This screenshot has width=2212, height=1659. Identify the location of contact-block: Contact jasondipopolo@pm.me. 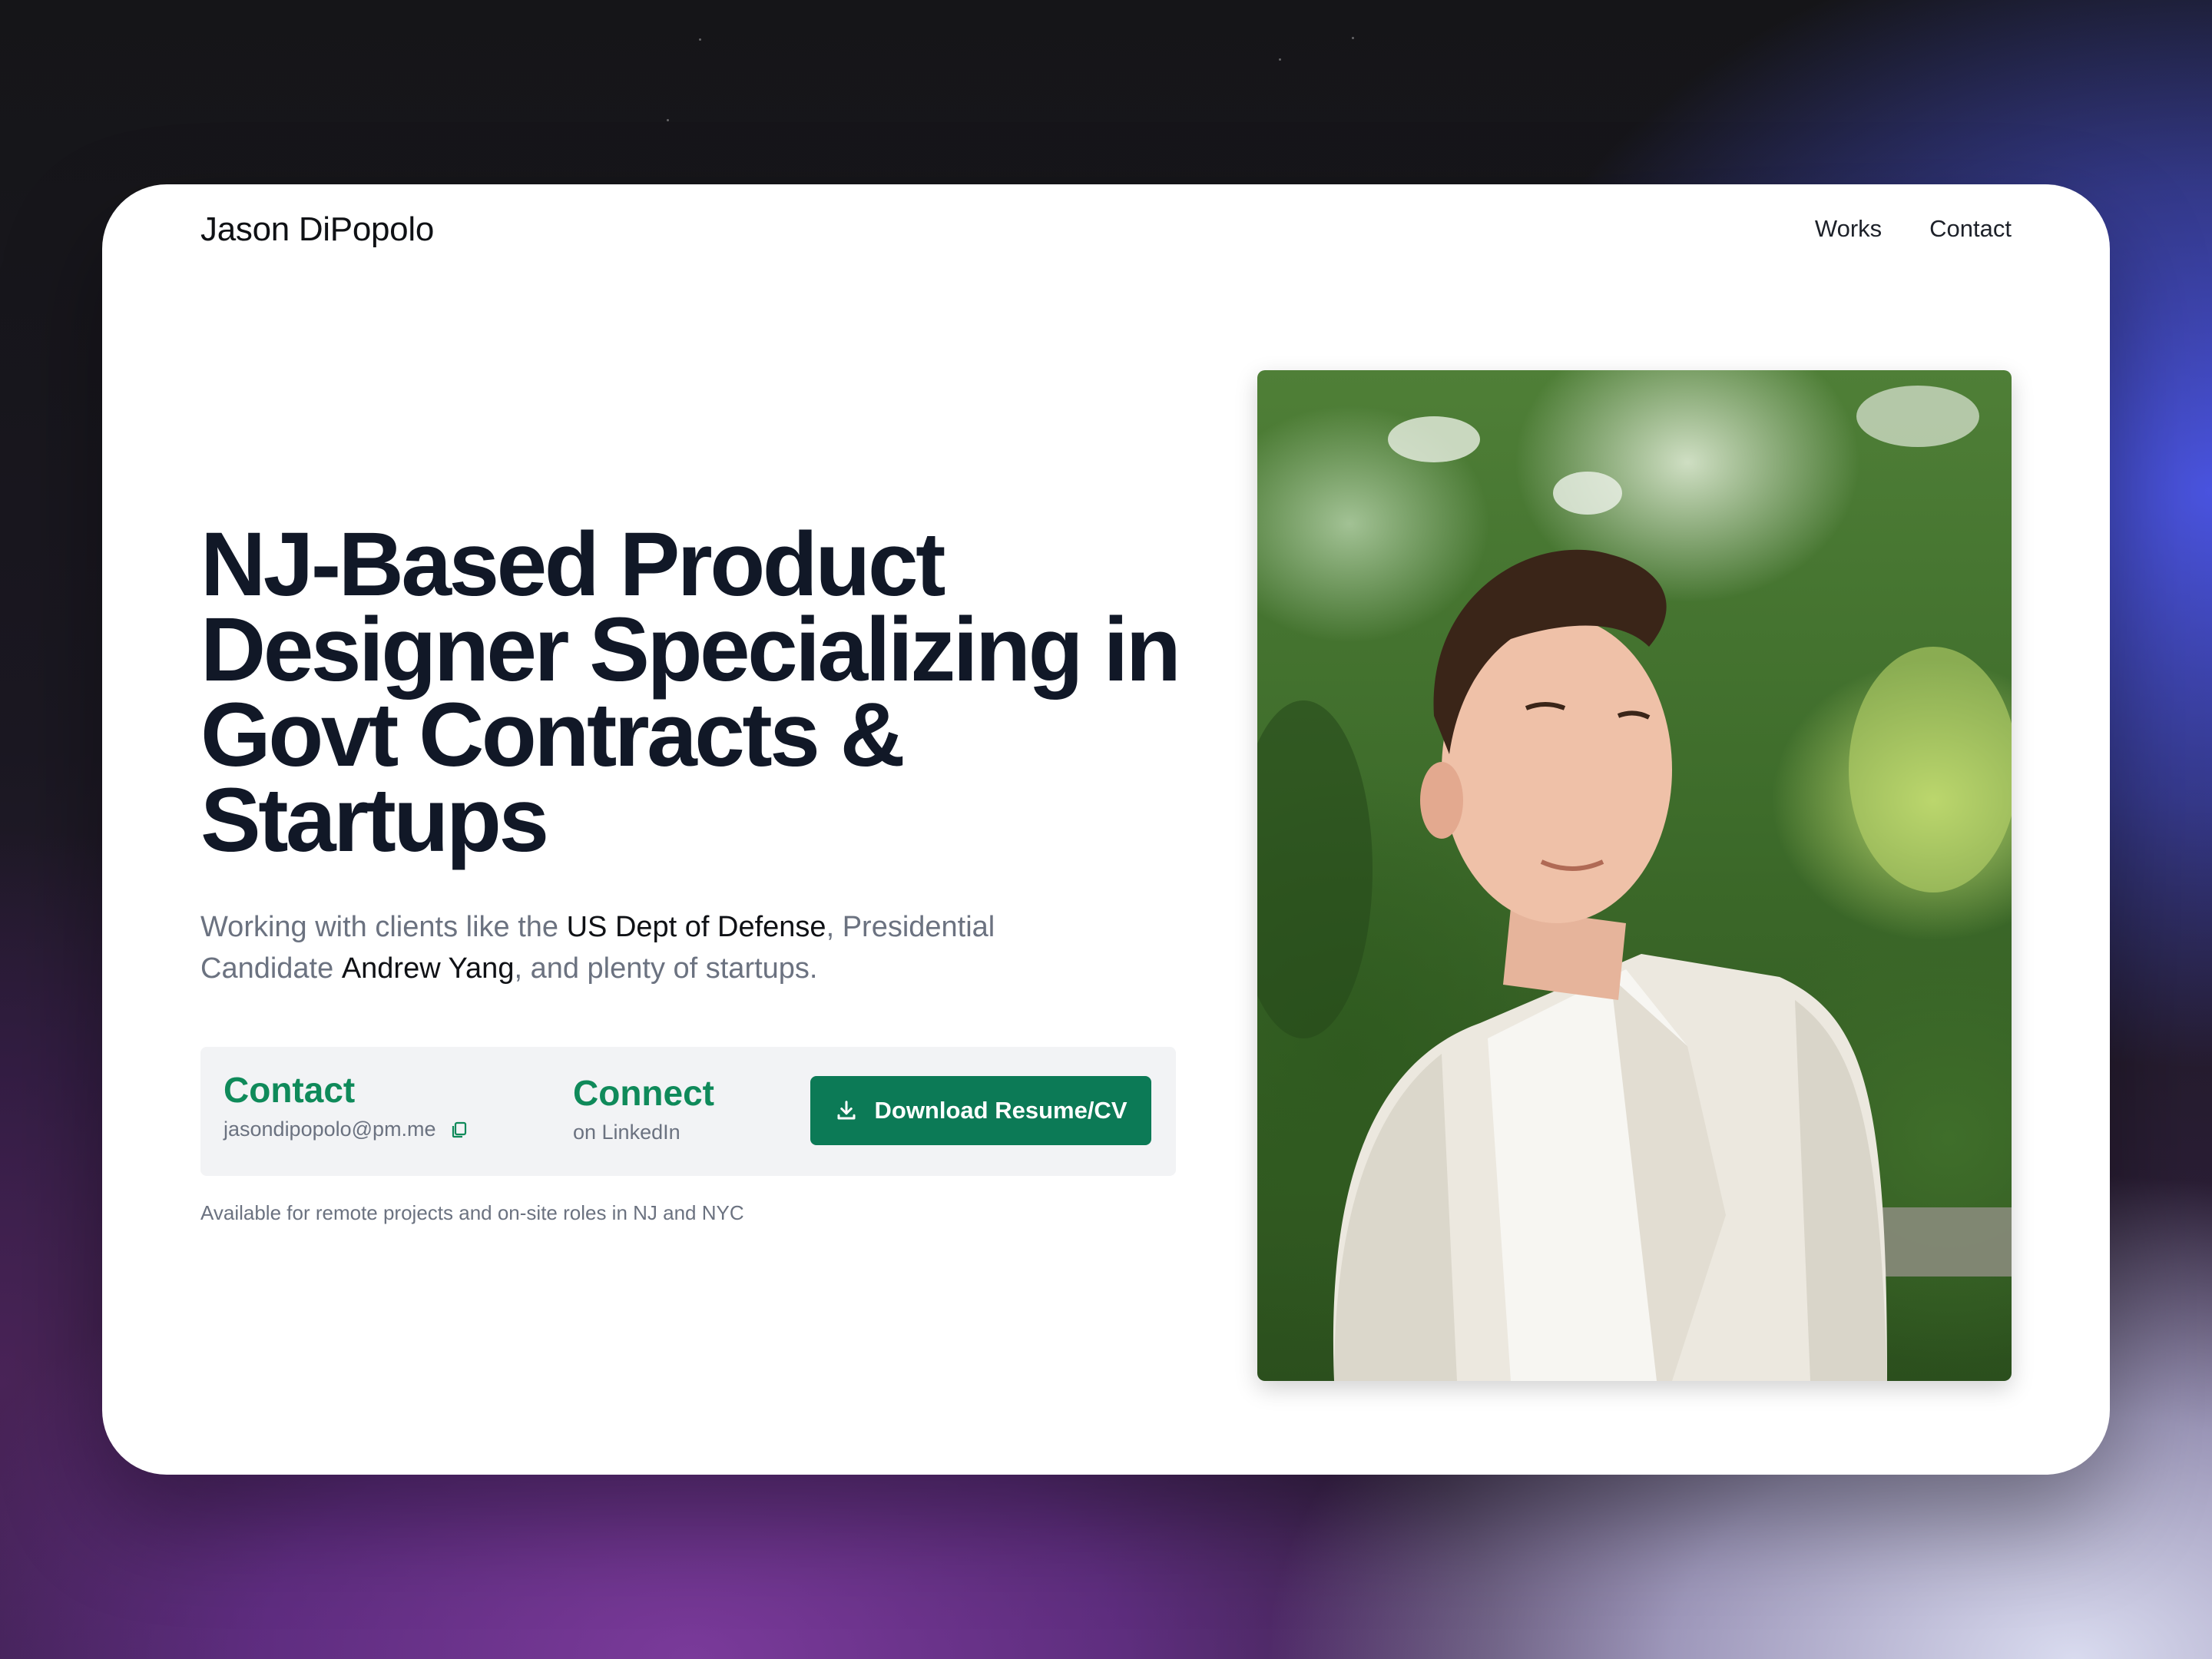
(347, 1105).